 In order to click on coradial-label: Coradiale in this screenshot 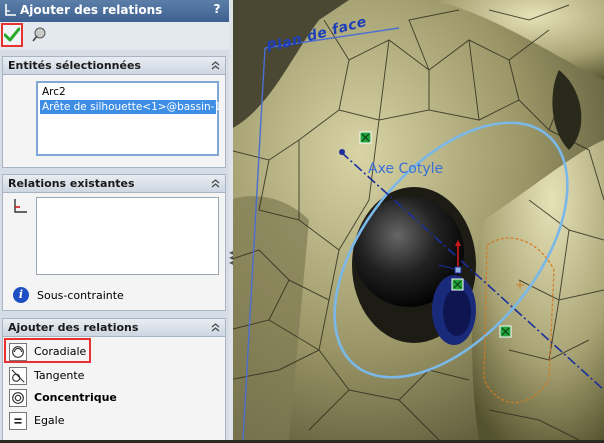, I will do `click(60, 351)`.